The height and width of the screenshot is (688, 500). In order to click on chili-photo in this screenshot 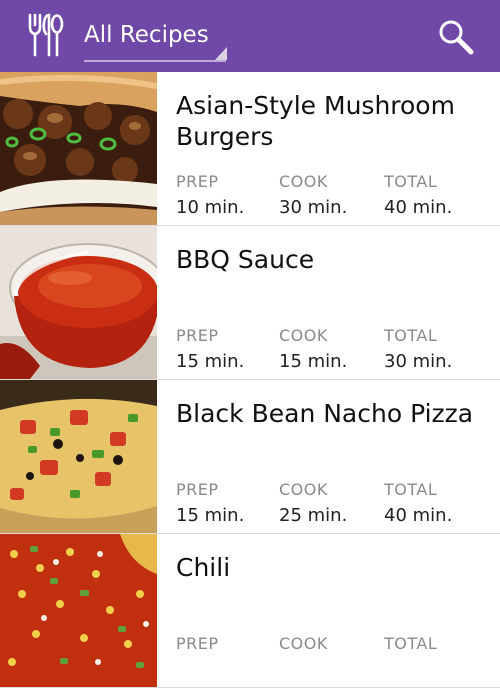, I will do `click(78, 610)`.